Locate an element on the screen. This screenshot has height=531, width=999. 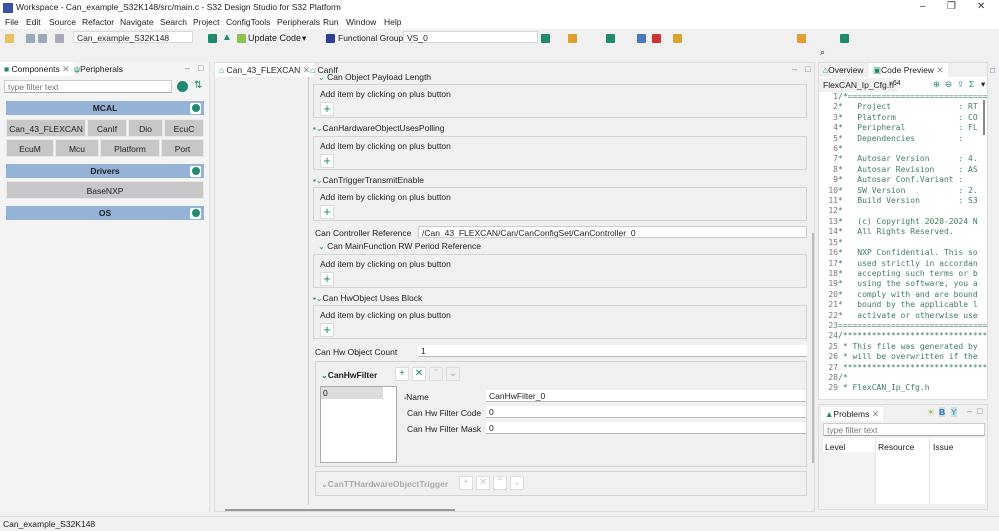
list-item: 0 is located at coordinates (352, 393).